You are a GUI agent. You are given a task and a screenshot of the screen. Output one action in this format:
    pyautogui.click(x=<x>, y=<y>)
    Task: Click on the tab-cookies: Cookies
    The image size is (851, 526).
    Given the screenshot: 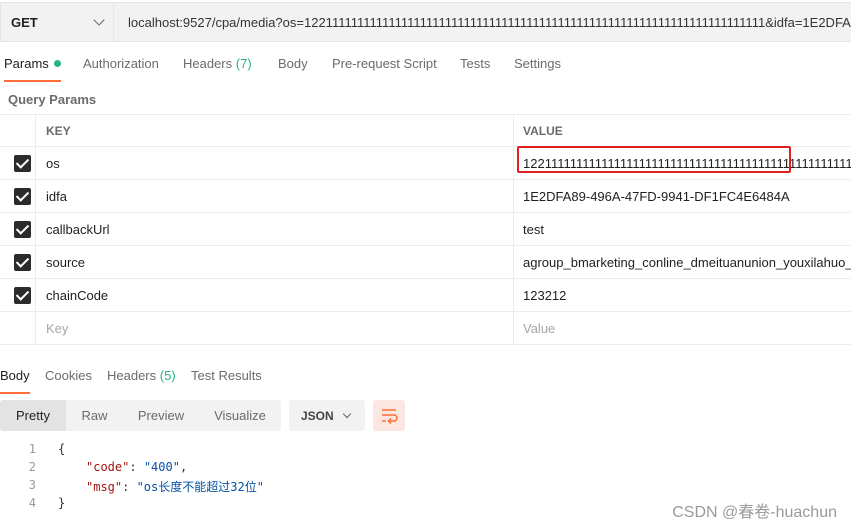 What is the action you would take?
    pyautogui.click(x=68, y=381)
    